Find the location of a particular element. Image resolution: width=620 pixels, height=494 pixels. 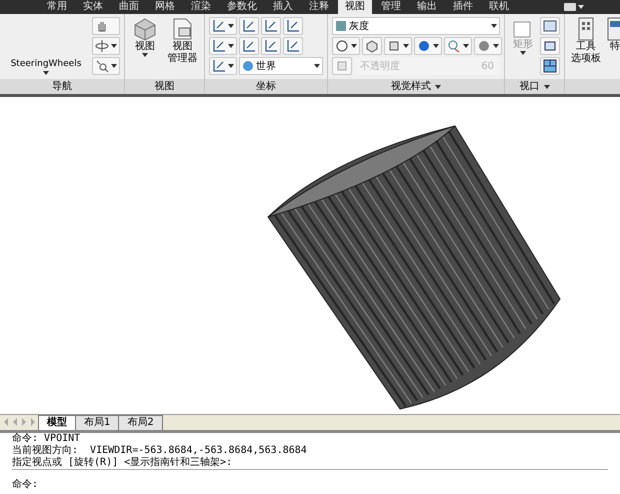

zoom-icon is located at coordinates (102, 66).